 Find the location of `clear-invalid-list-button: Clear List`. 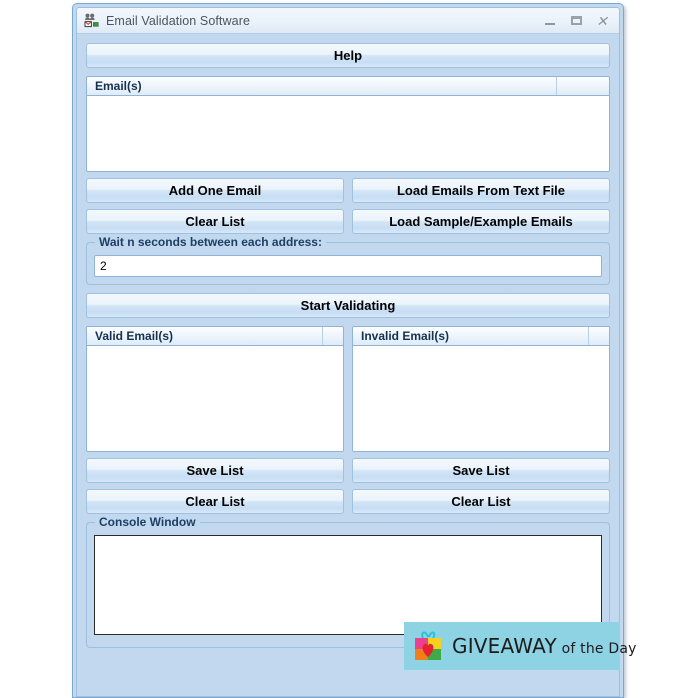

clear-invalid-list-button: Clear List is located at coordinates (481, 501).